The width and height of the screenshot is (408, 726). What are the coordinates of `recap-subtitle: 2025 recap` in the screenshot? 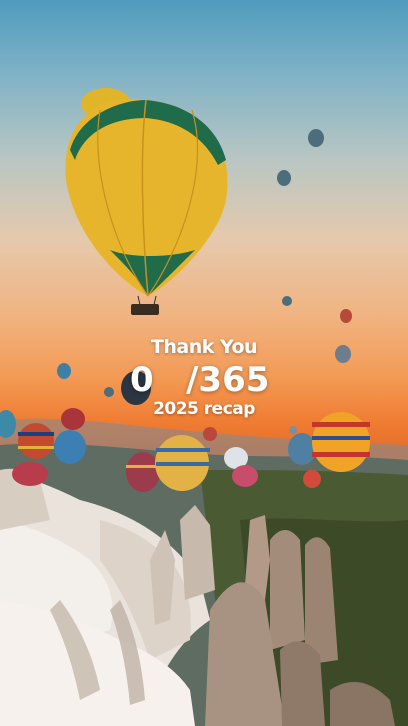 It's located at (204, 409).